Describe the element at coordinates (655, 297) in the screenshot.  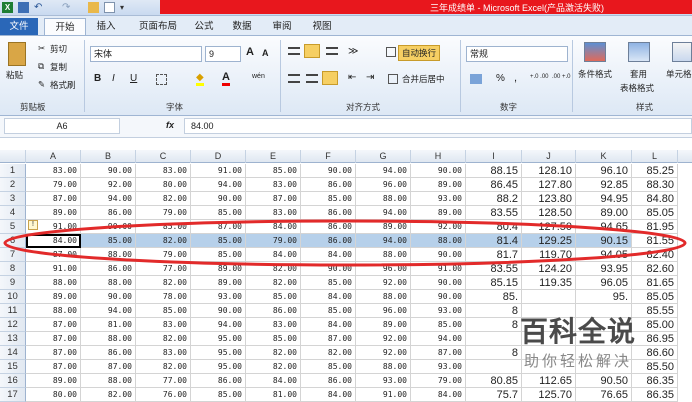
I see `table-cell: 85.05` at that location.